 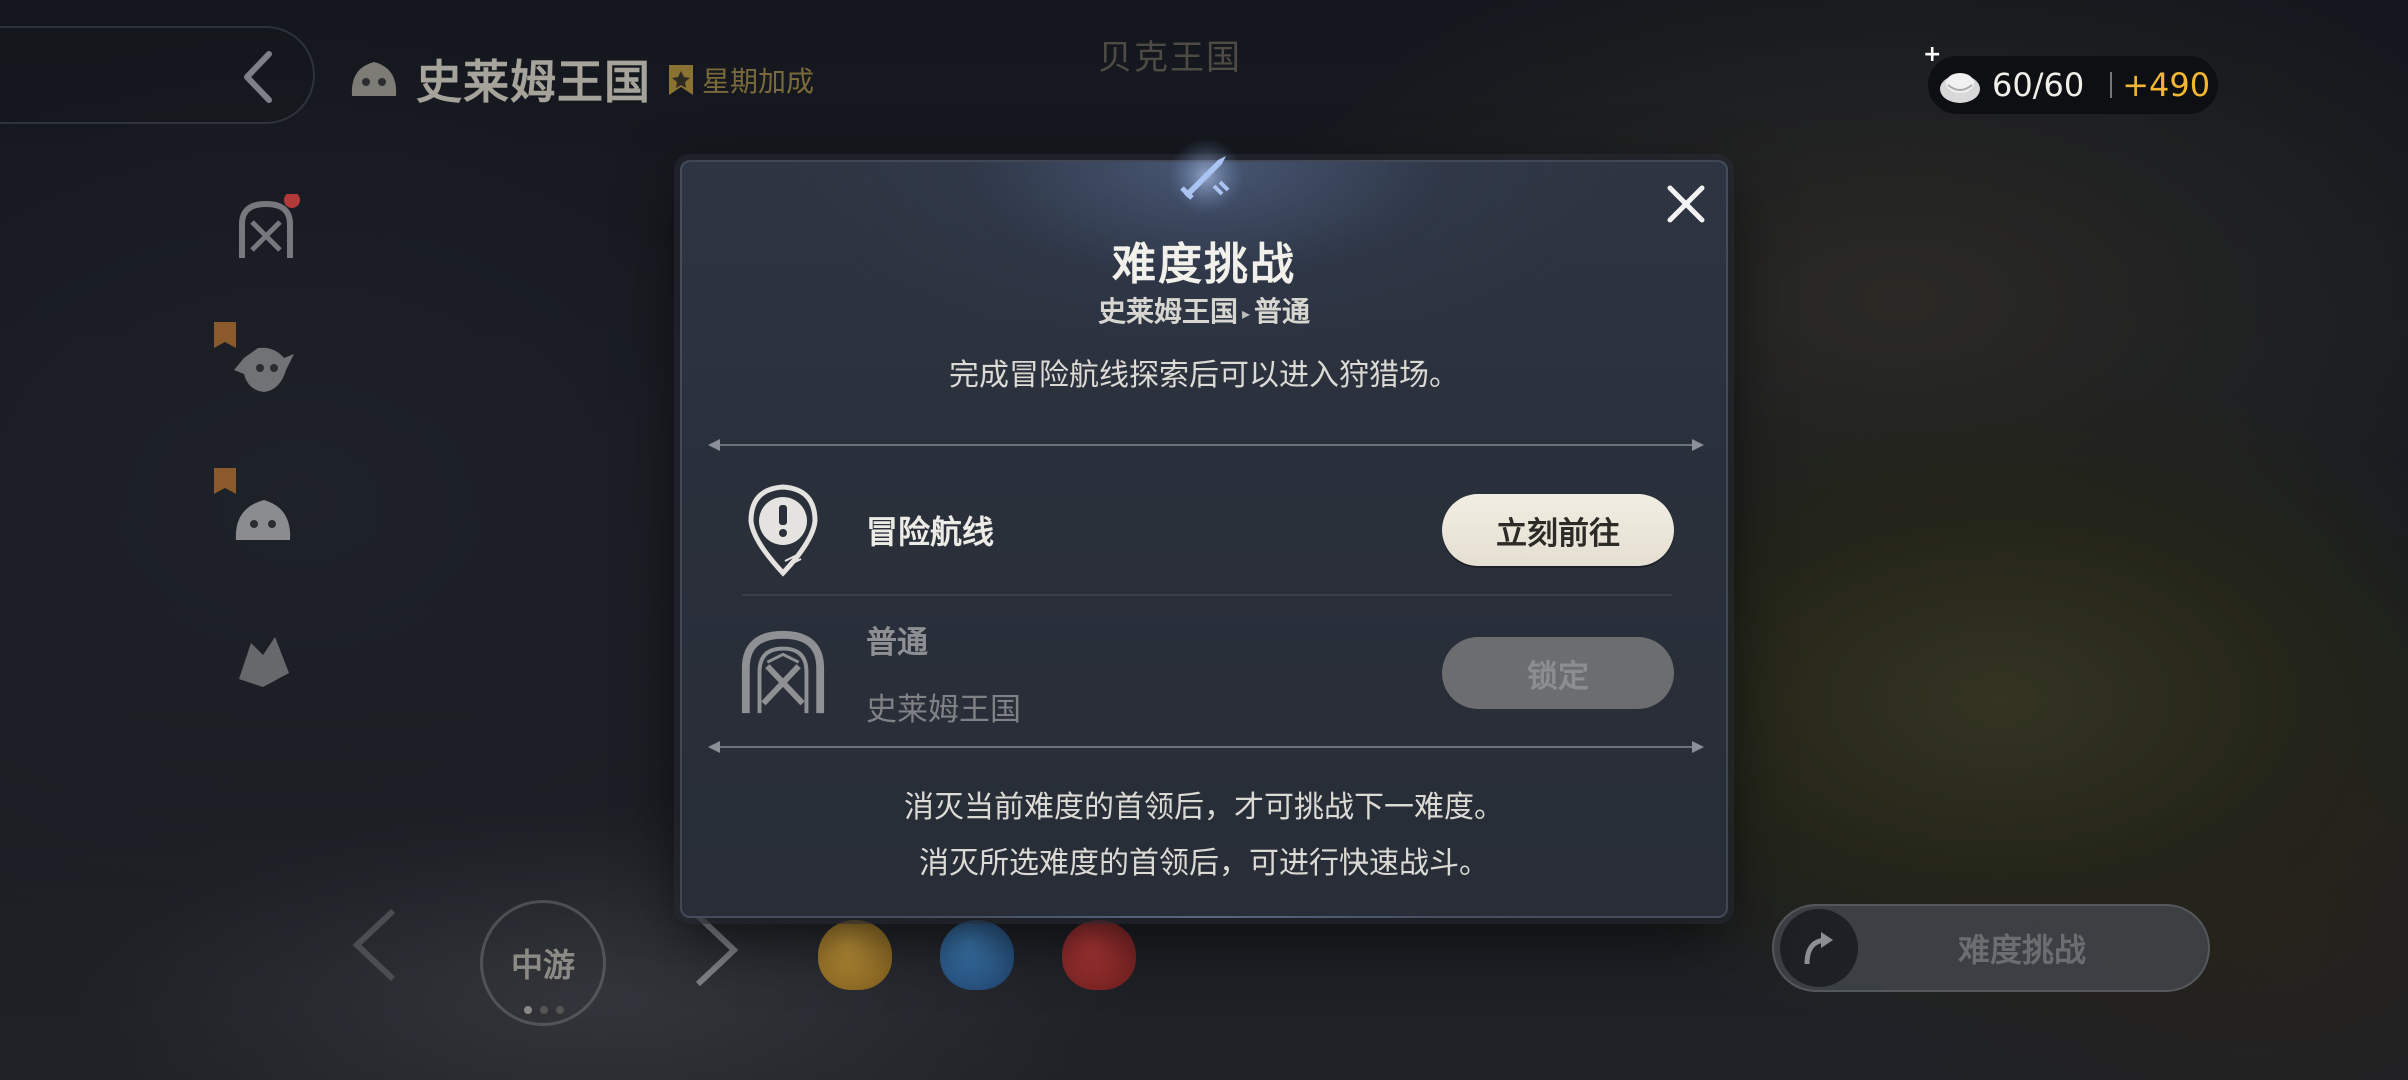 What do you see at coordinates (2111, 85) in the screenshot?
I see `resource-separator` at bounding box center [2111, 85].